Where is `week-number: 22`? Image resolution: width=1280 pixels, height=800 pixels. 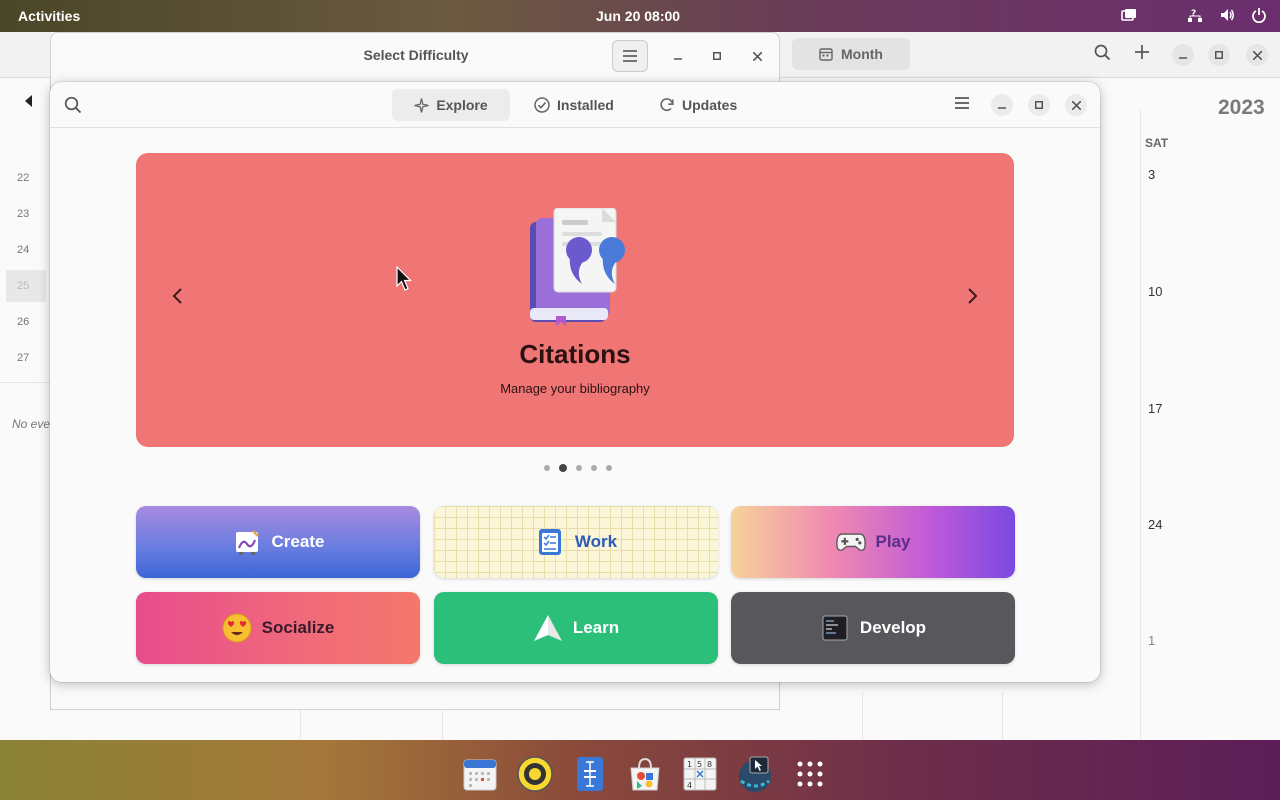
week-number: 22 is located at coordinates (23, 178).